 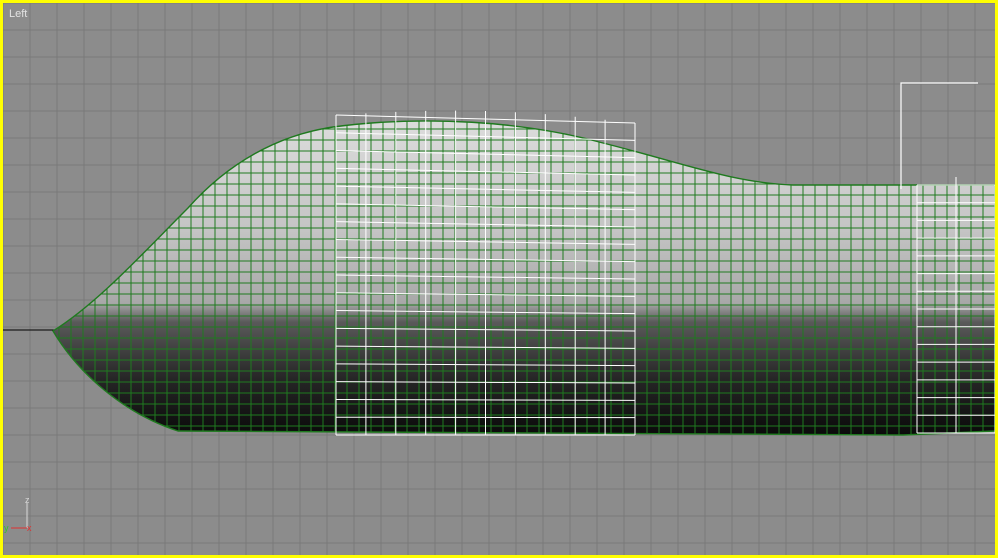 I want to click on axis-x-label: x, so click(x=29, y=528).